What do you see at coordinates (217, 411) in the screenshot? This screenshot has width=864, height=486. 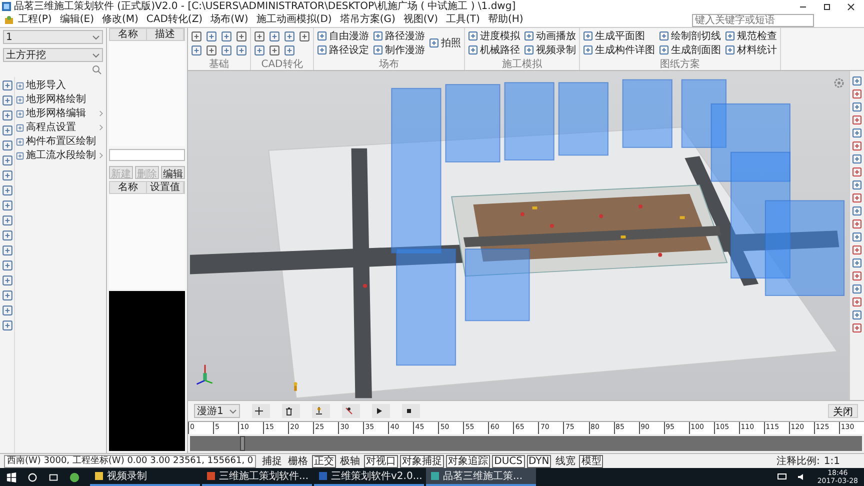 I see `track-dropdown: 漫游1` at bounding box center [217, 411].